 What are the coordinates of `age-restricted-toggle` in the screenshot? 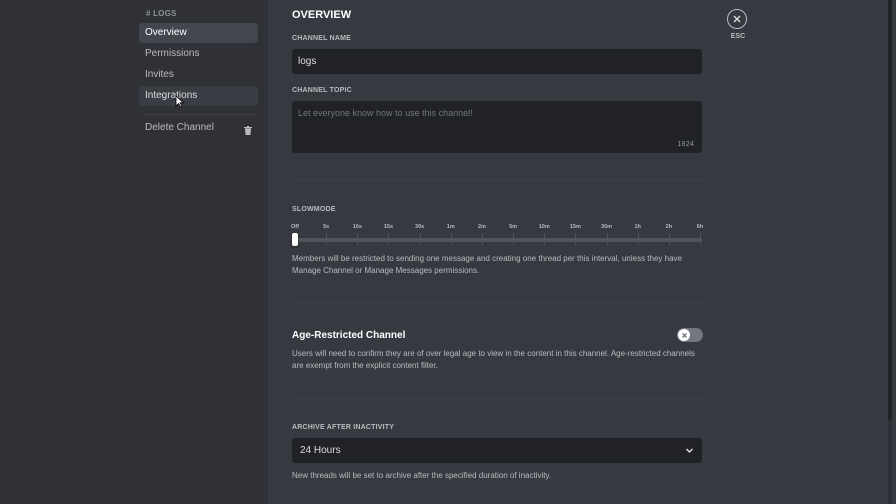 It's located at (690, 335).